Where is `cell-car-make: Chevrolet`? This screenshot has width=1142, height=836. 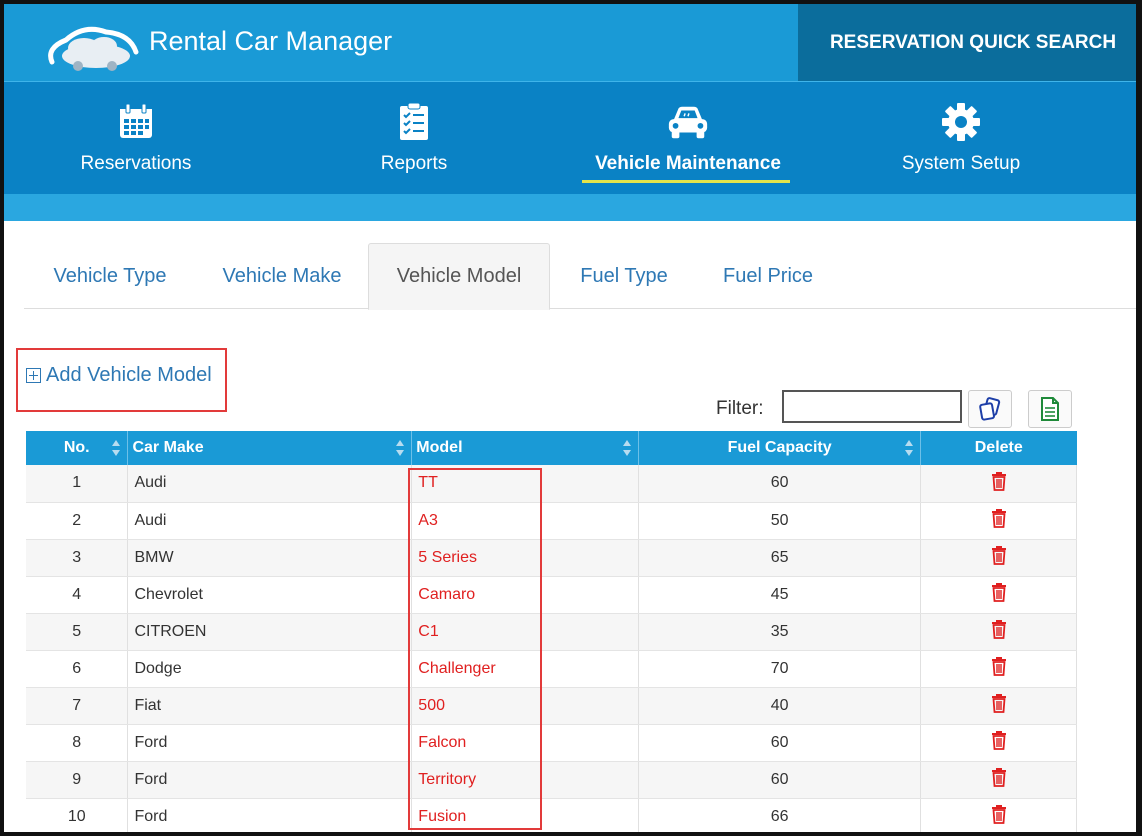 cell-car-make: Chevrolet is located at coordinates (270, 595).